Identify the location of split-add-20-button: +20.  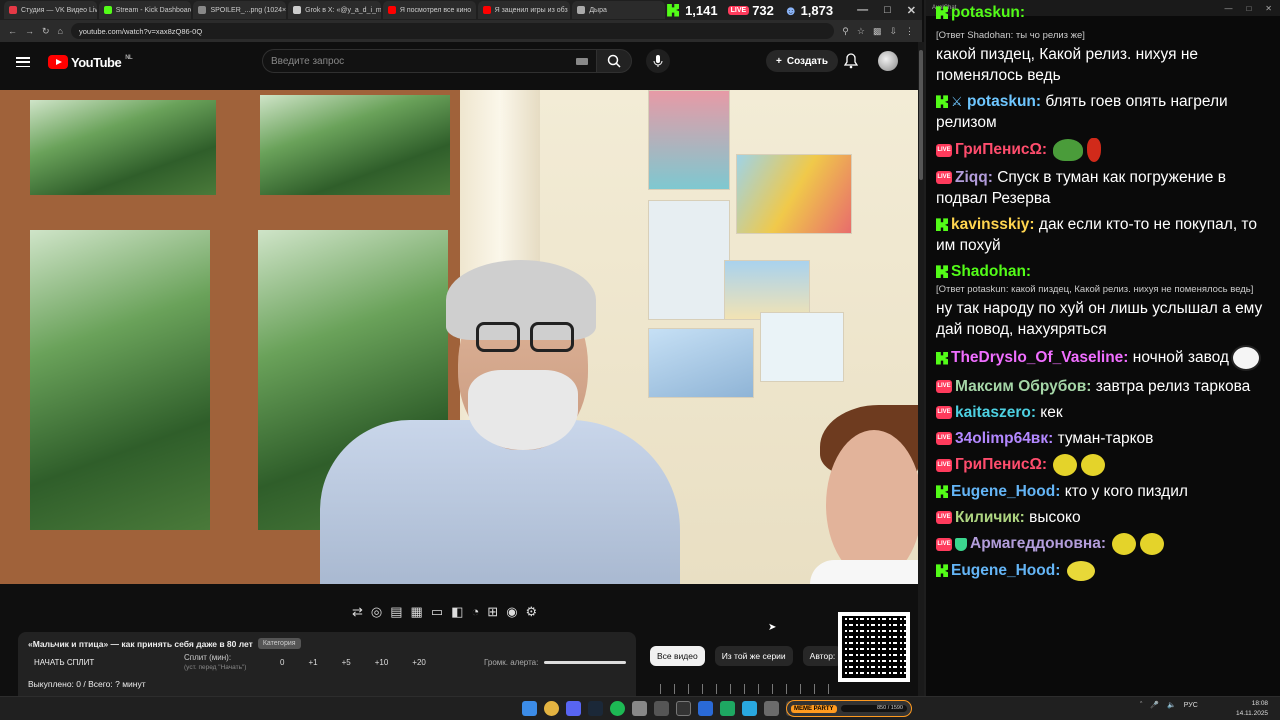
(419, 662).